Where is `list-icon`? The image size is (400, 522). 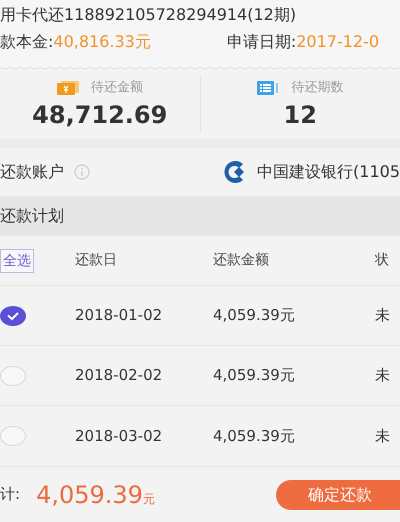
list-icon is located at coordinates (268, 88).